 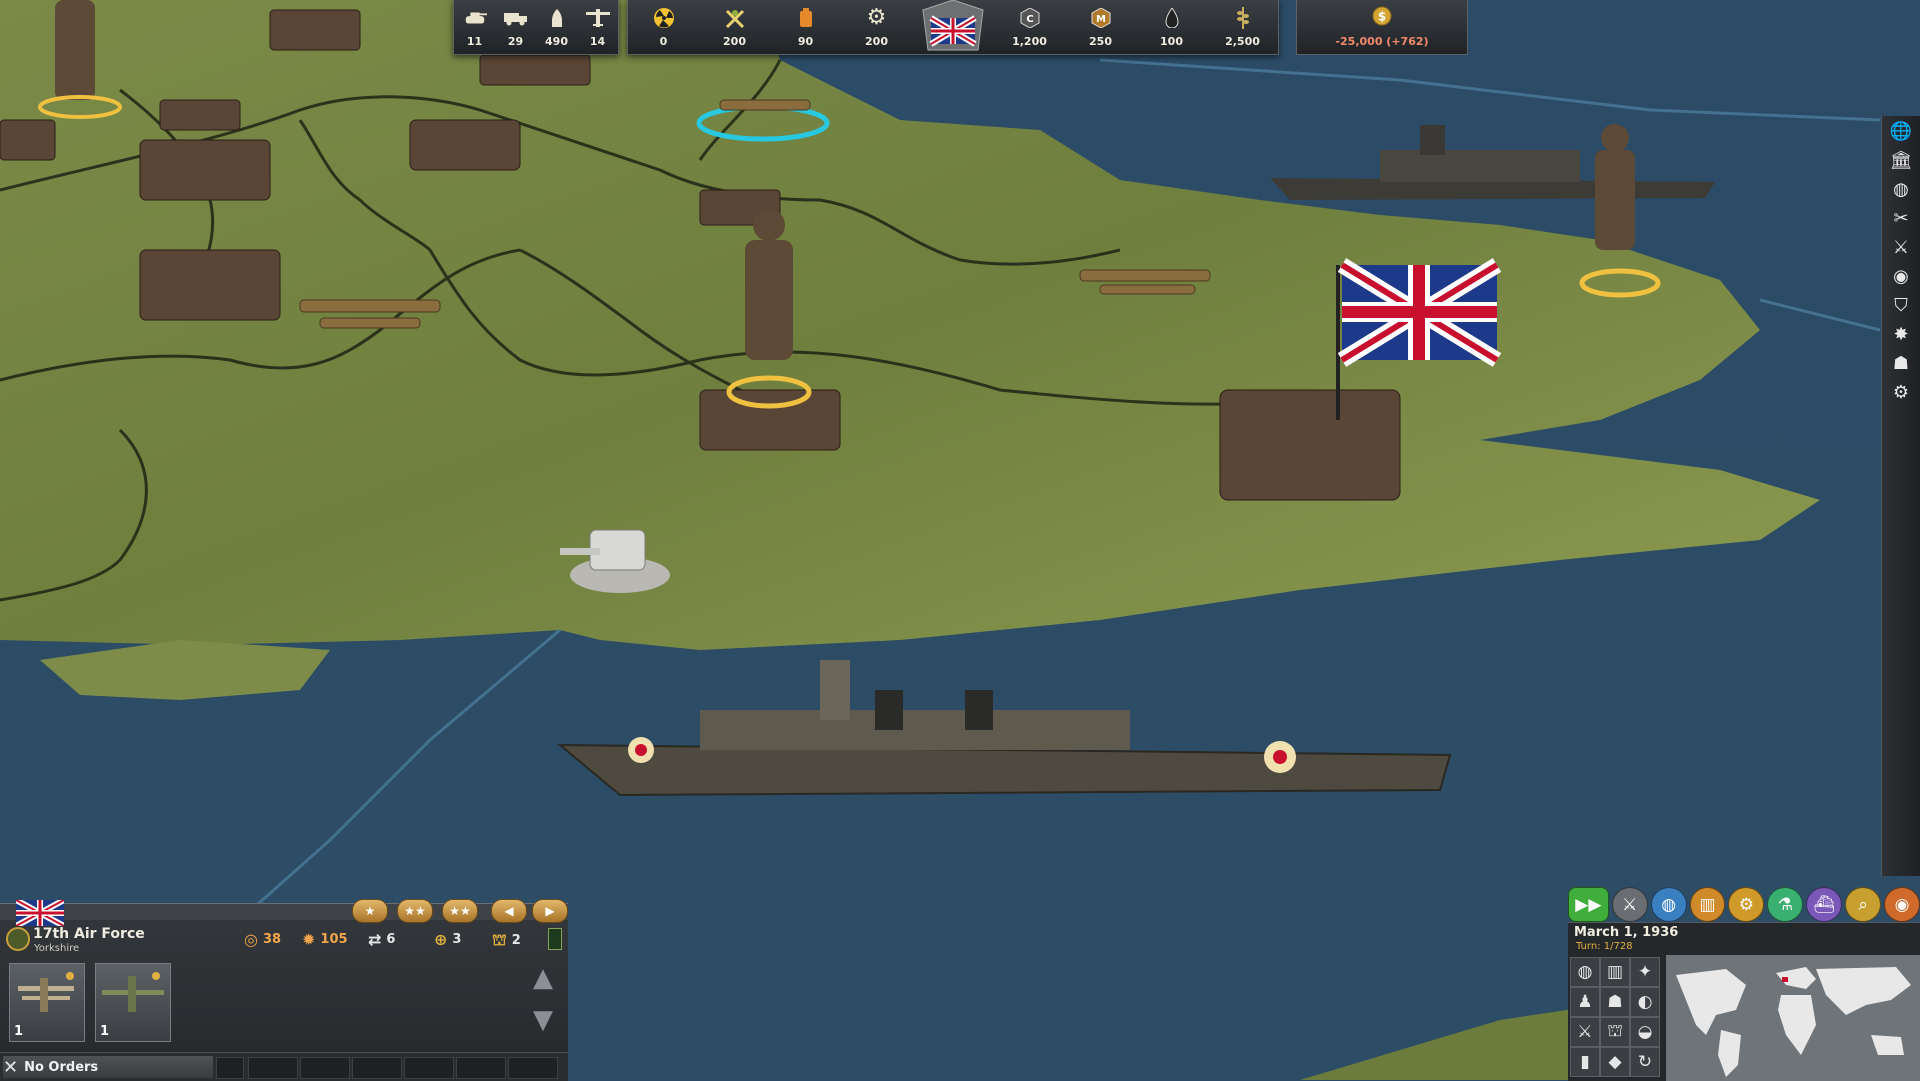 I want to click on unit-type-icon, so click(x=18, y=939).